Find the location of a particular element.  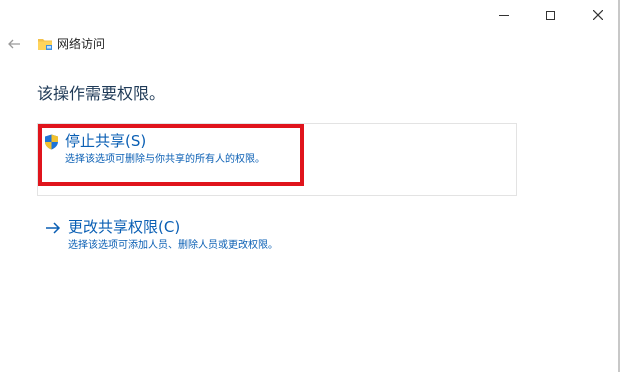

arrow-right-icon is located at coordinates (53, 228).